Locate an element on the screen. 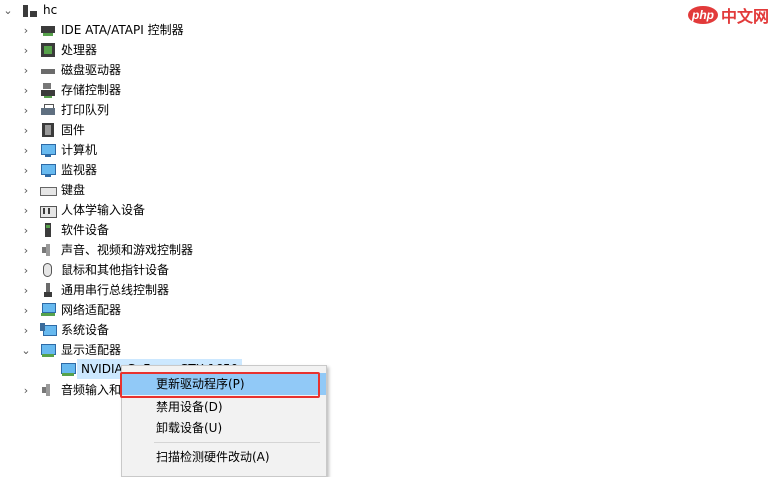 The width and height of the screenshot is (775, 477). category-label: 固件 is located at coordinates (73, 130).